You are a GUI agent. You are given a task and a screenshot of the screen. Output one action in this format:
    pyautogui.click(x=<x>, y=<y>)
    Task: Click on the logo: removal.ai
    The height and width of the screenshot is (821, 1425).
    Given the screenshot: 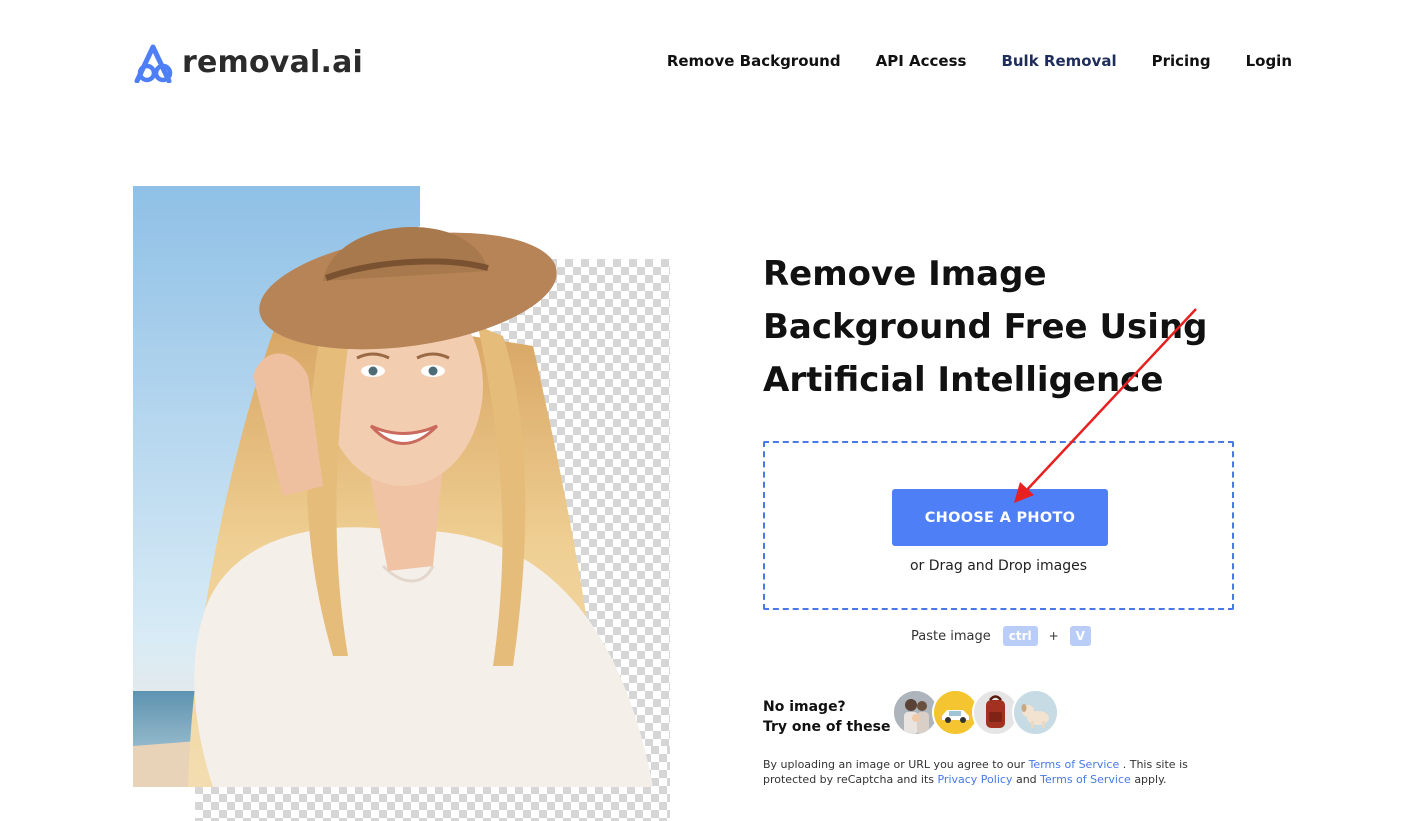 What is the action you would take?
    pyautogui.click(x=248, y=63)
    